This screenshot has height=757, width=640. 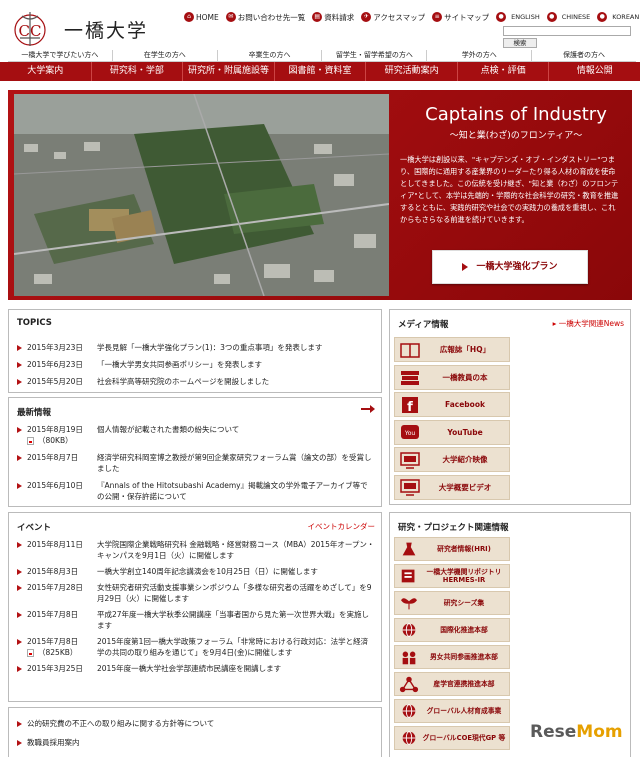 I want to click on audience-nav-item: 留学生・留学希望の方へ, so click(x=373, y=55).